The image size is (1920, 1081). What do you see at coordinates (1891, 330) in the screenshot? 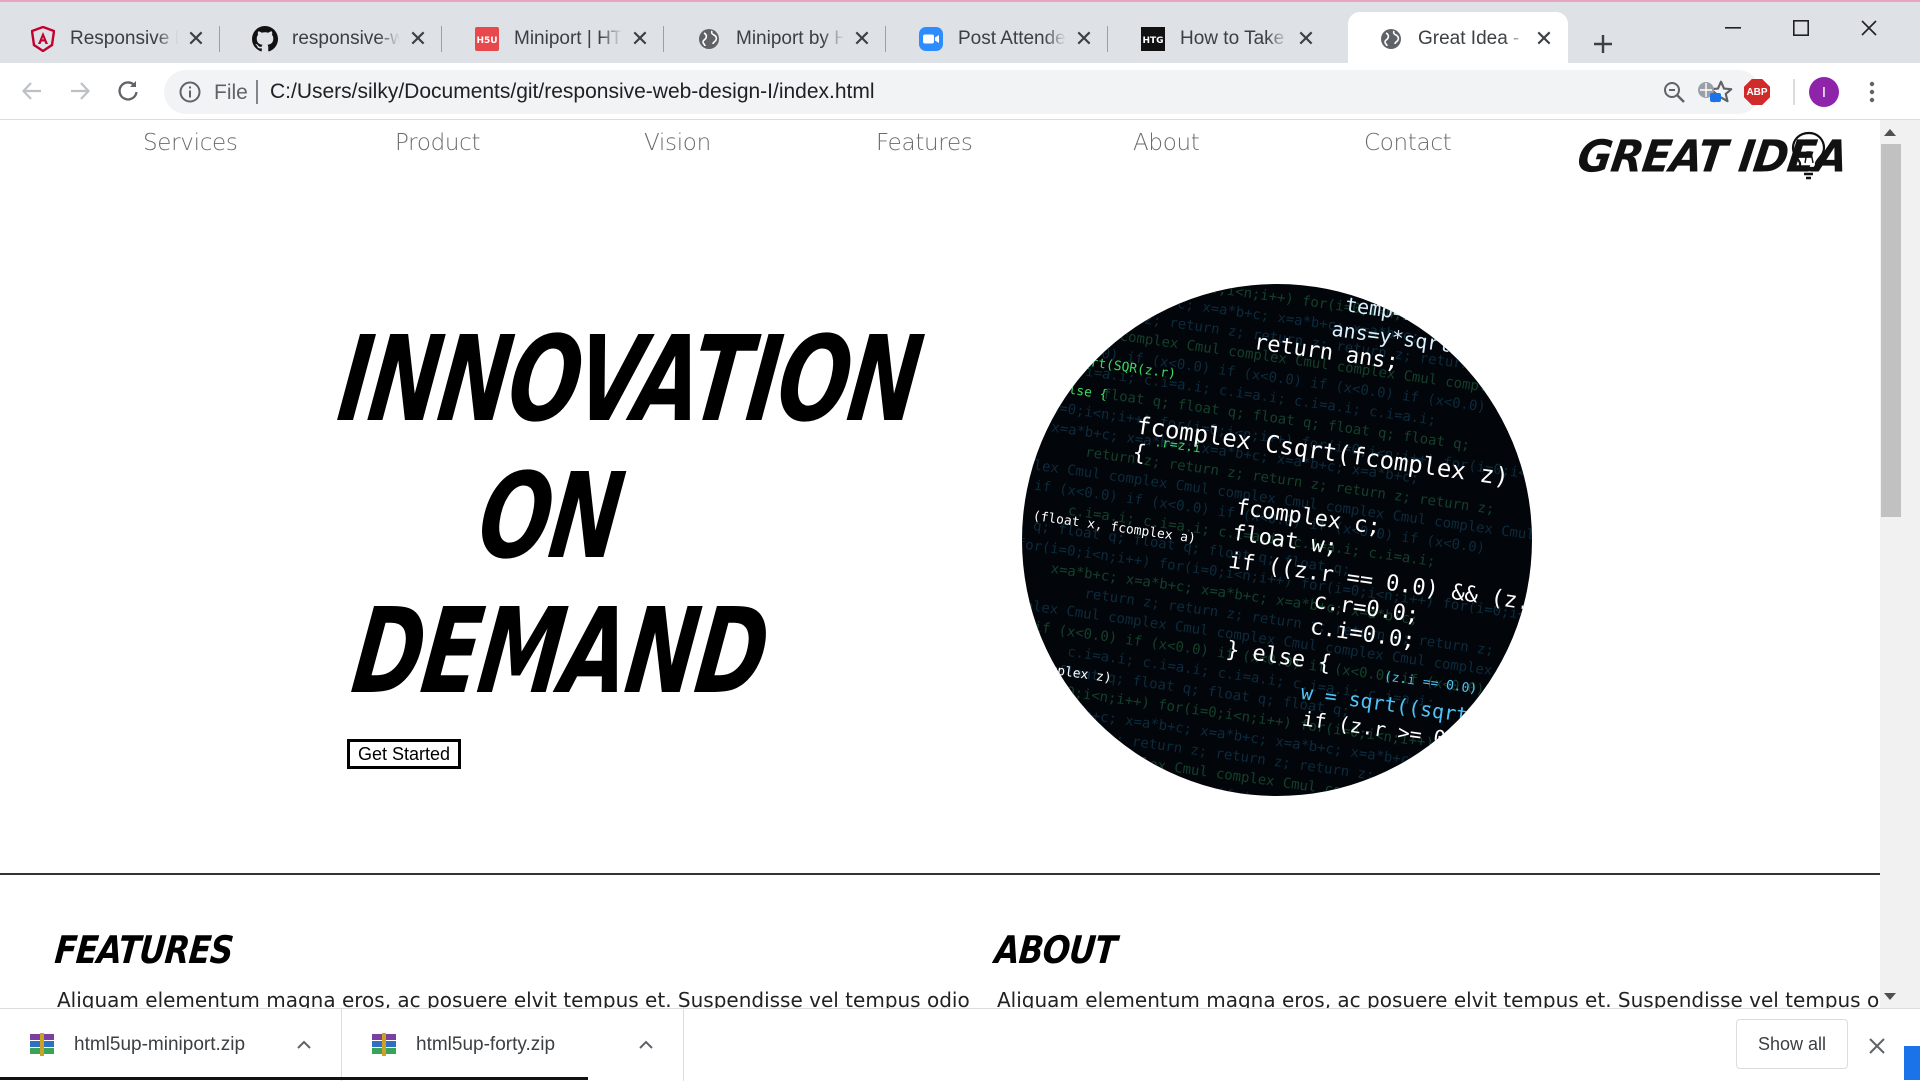
I see `scrollbar-thumb` at bounding box center [1891, 330].